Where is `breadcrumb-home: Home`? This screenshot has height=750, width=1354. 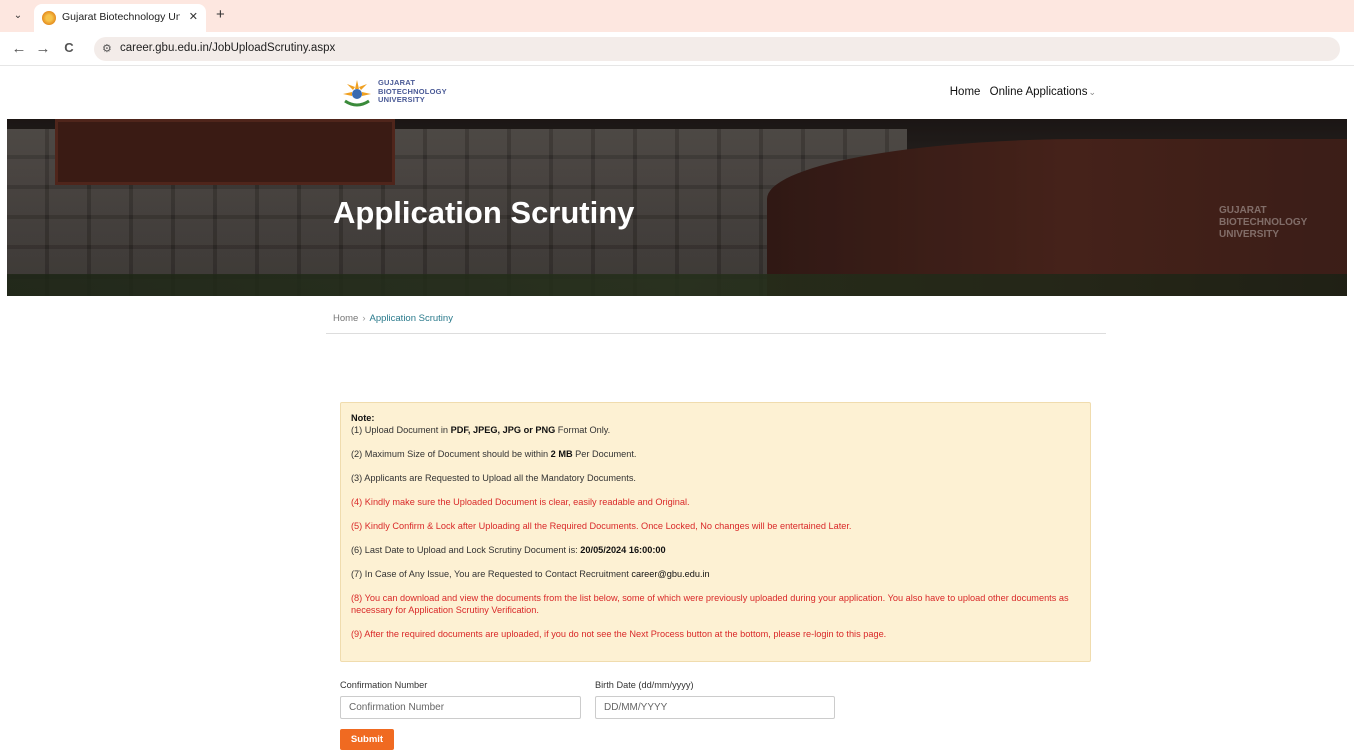
breadcrumb-home: Home is located at coordinates (345, 318).